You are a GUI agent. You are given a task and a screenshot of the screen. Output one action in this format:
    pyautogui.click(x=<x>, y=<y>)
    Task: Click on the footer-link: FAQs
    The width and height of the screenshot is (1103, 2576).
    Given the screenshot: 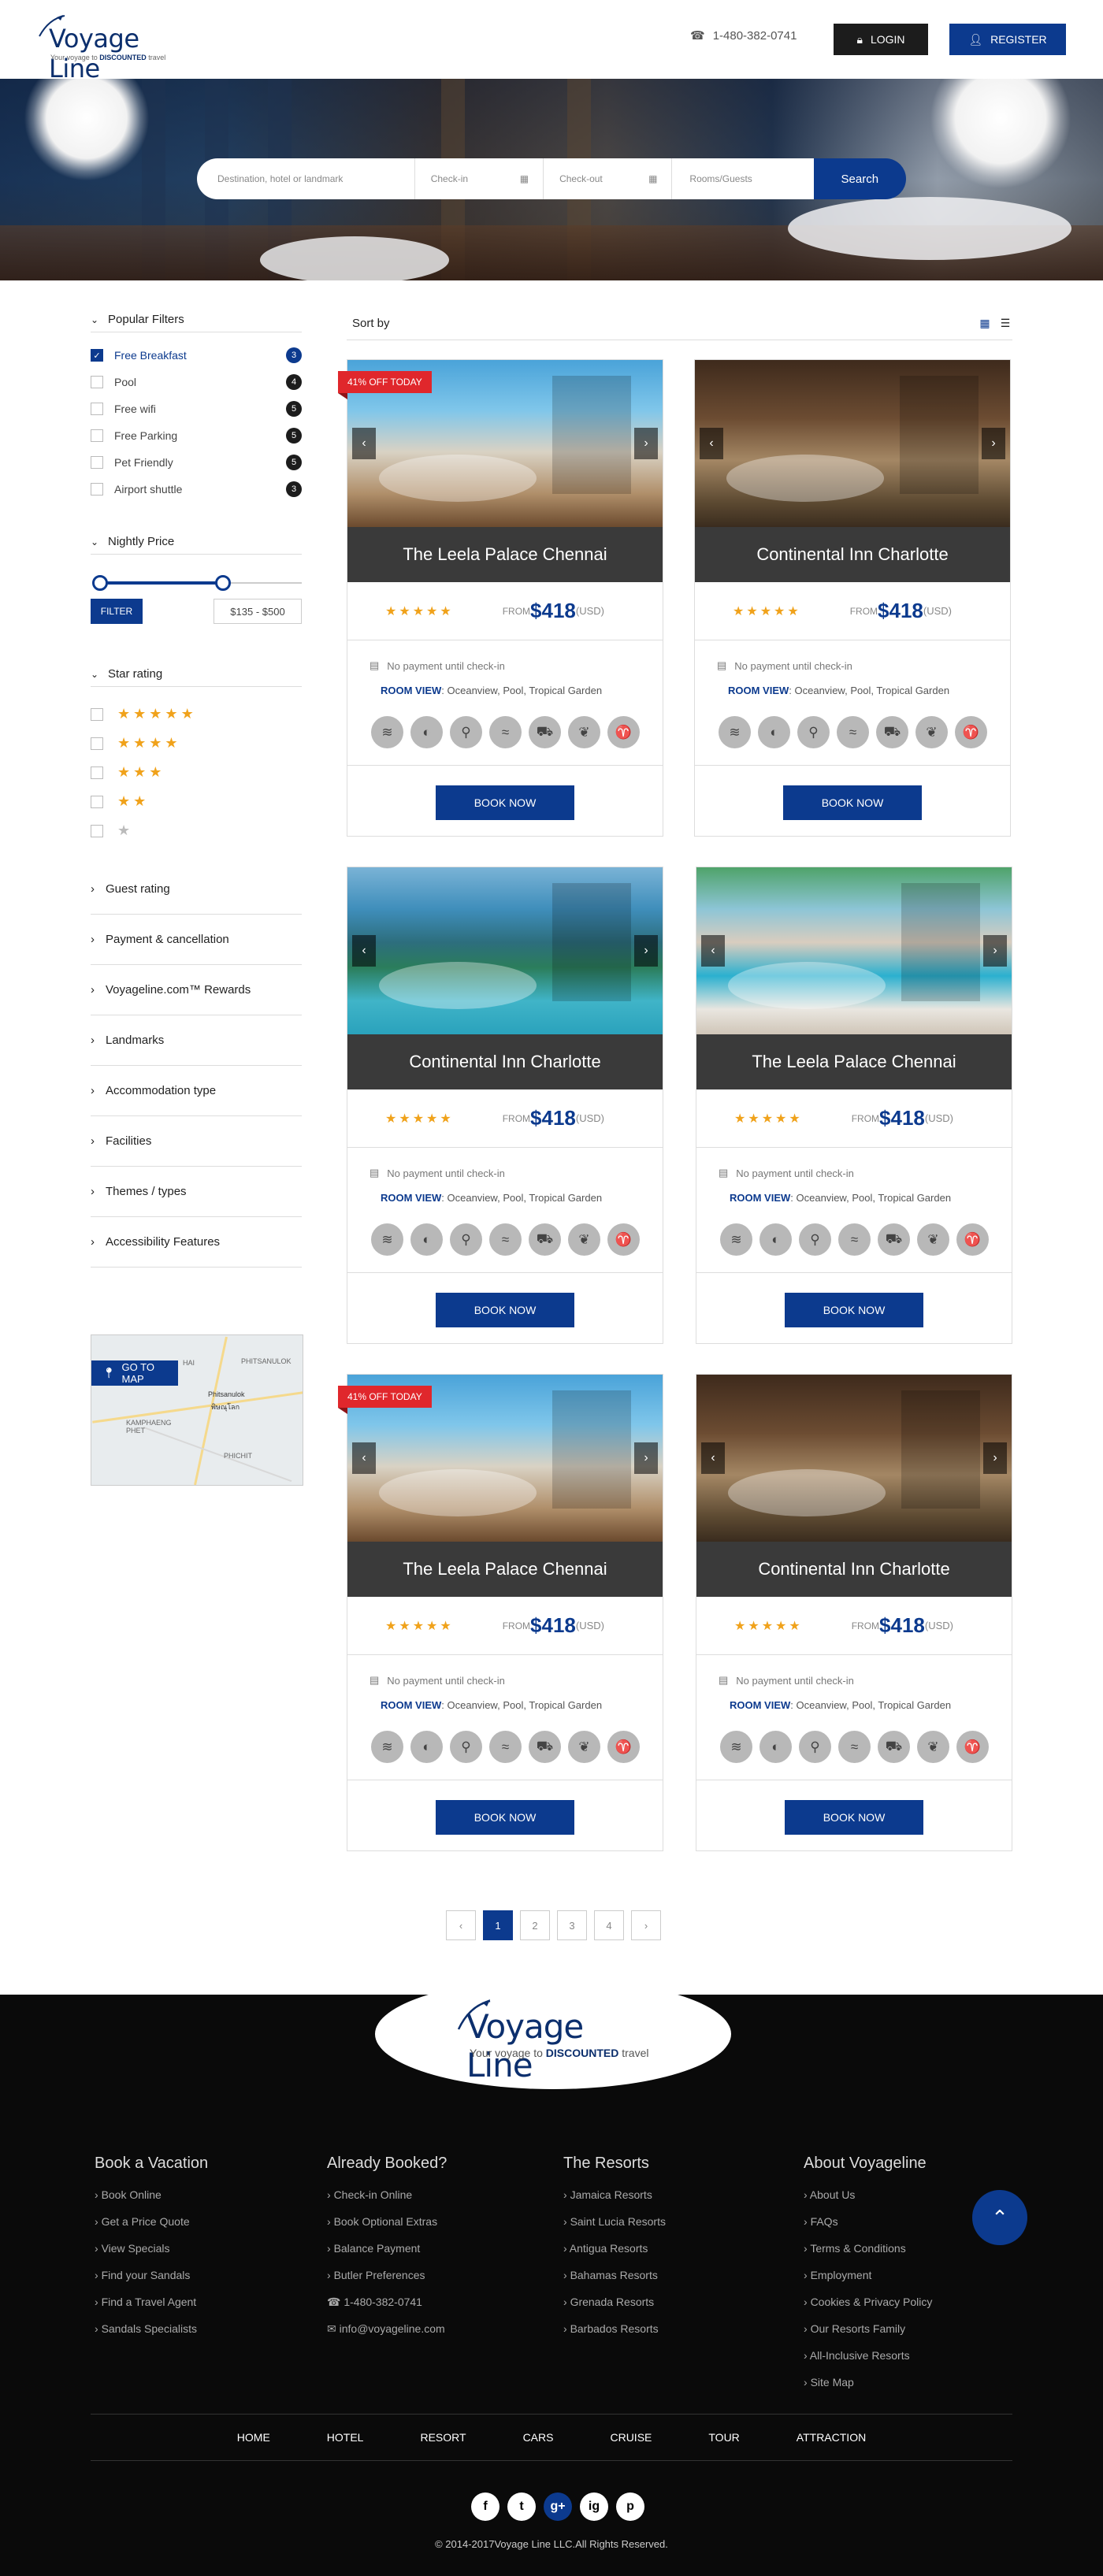 What is the action you would take?
    pyautogui.click(x=868, y=2228)
    